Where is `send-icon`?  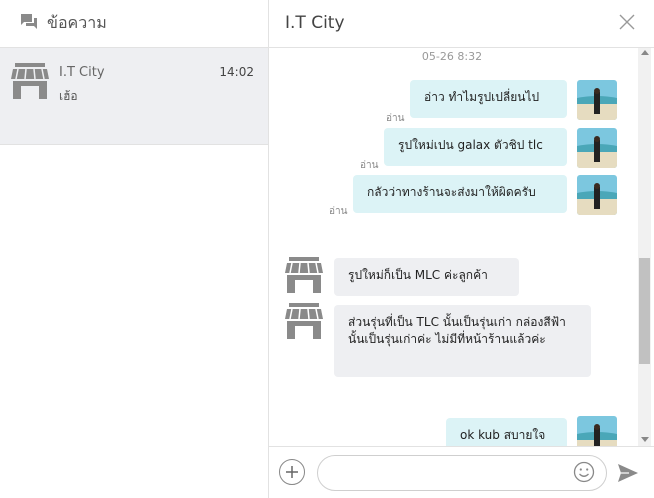 send-icon is located at coordinates (628, 473).